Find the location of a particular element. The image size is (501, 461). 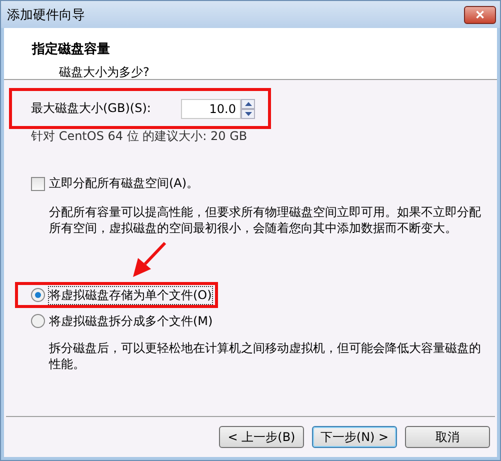

storage-option-label: 将虚拟磁盘存储为单个文件(O) is located at coordinates (130, 295).